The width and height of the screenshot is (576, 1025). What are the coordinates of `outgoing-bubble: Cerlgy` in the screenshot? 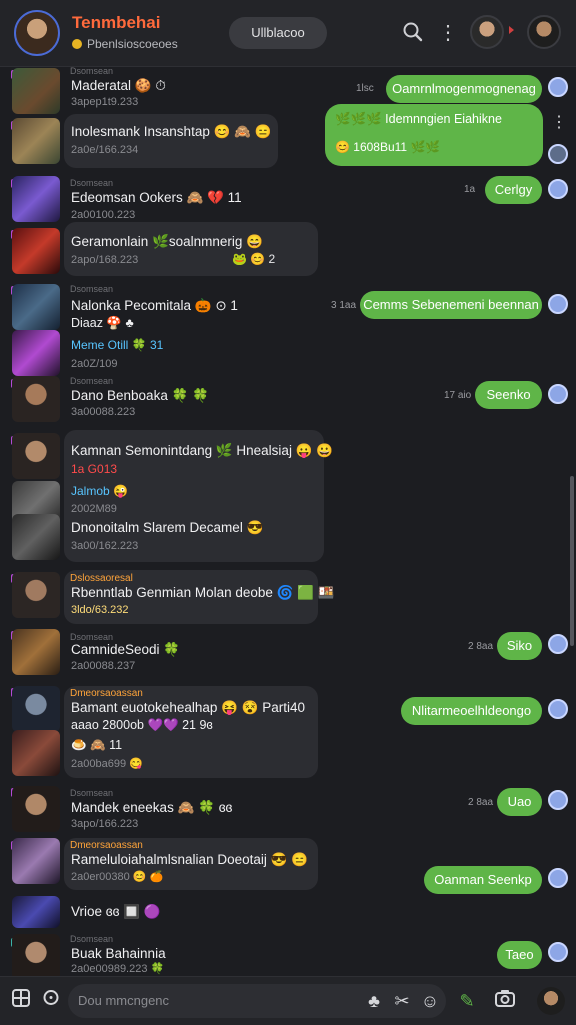 It's located at (513, 190).